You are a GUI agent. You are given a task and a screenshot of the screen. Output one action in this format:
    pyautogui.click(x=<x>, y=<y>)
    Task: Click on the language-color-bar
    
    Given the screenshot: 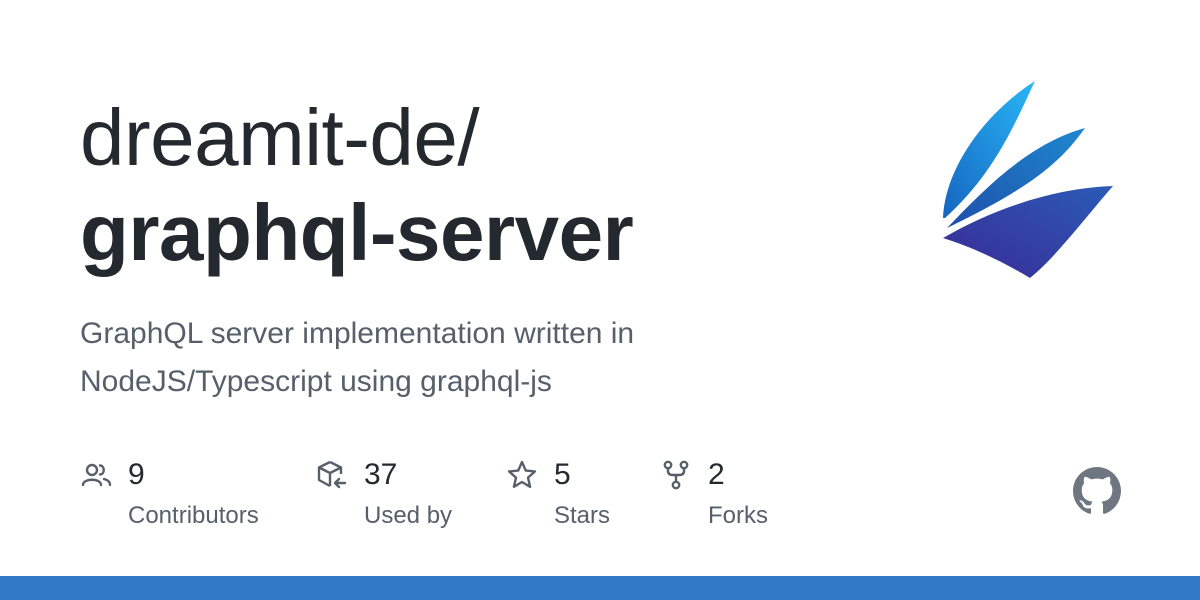 What is the action you would take?
    pyautogui.click(x=600, y=588)
    